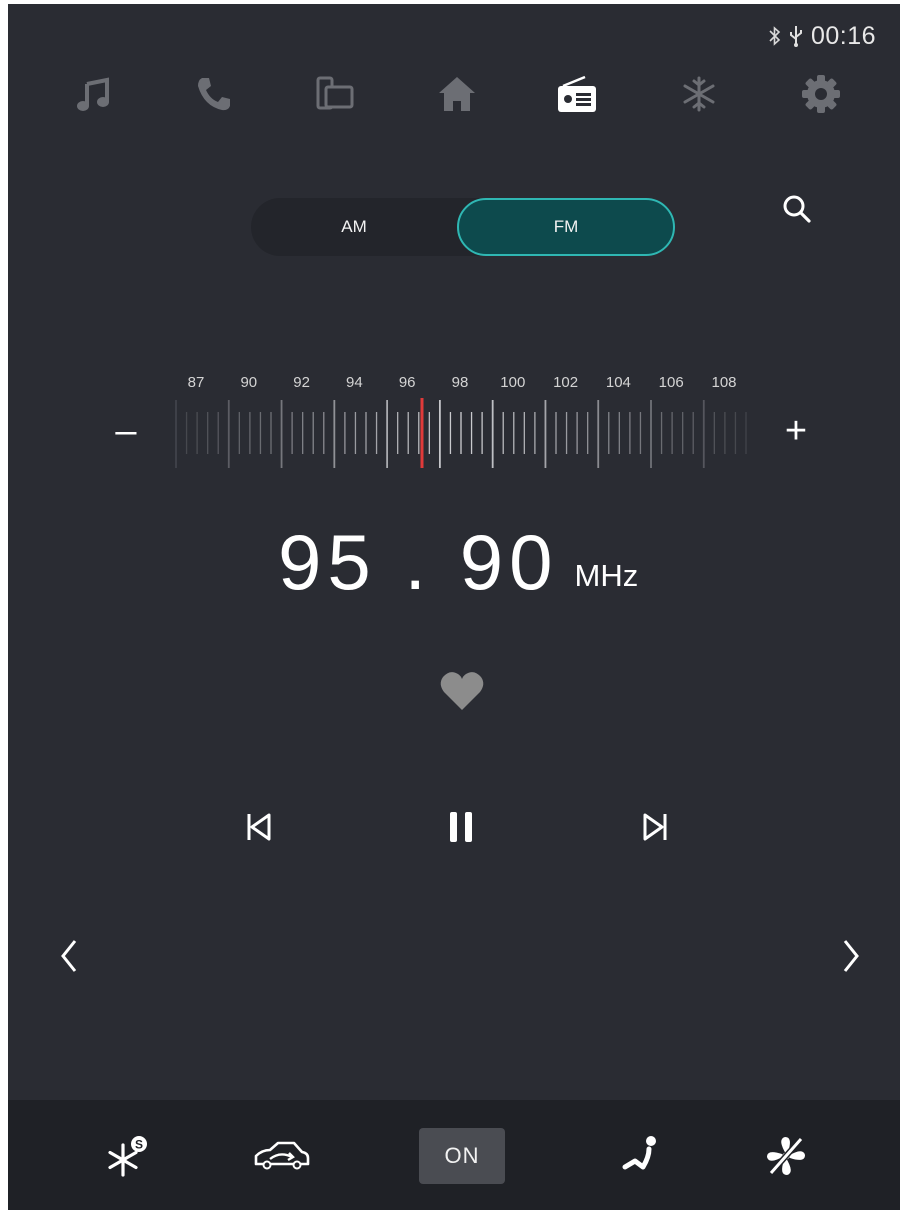  I want to click on scale-label: 108, so click(724, 382).